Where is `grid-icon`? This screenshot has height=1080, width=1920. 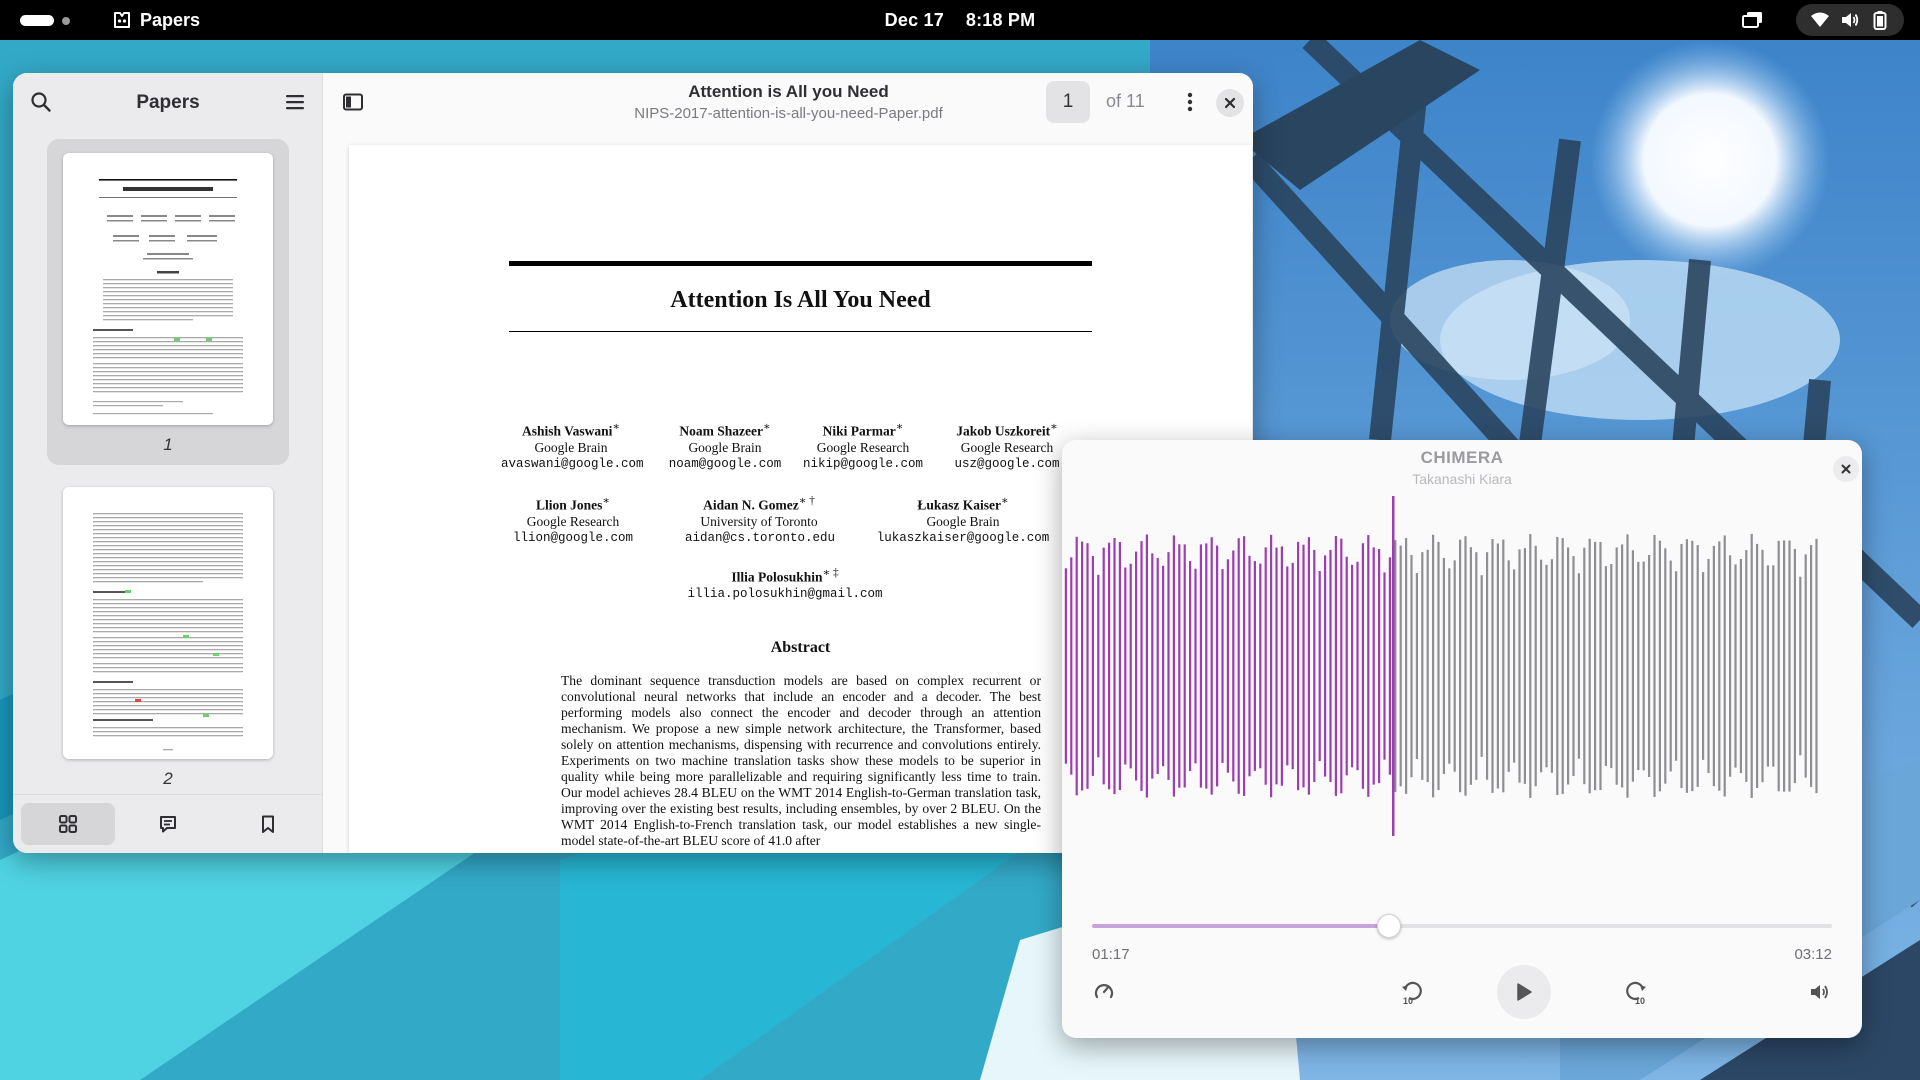
grid-icon is located at coordinates (68, 824).